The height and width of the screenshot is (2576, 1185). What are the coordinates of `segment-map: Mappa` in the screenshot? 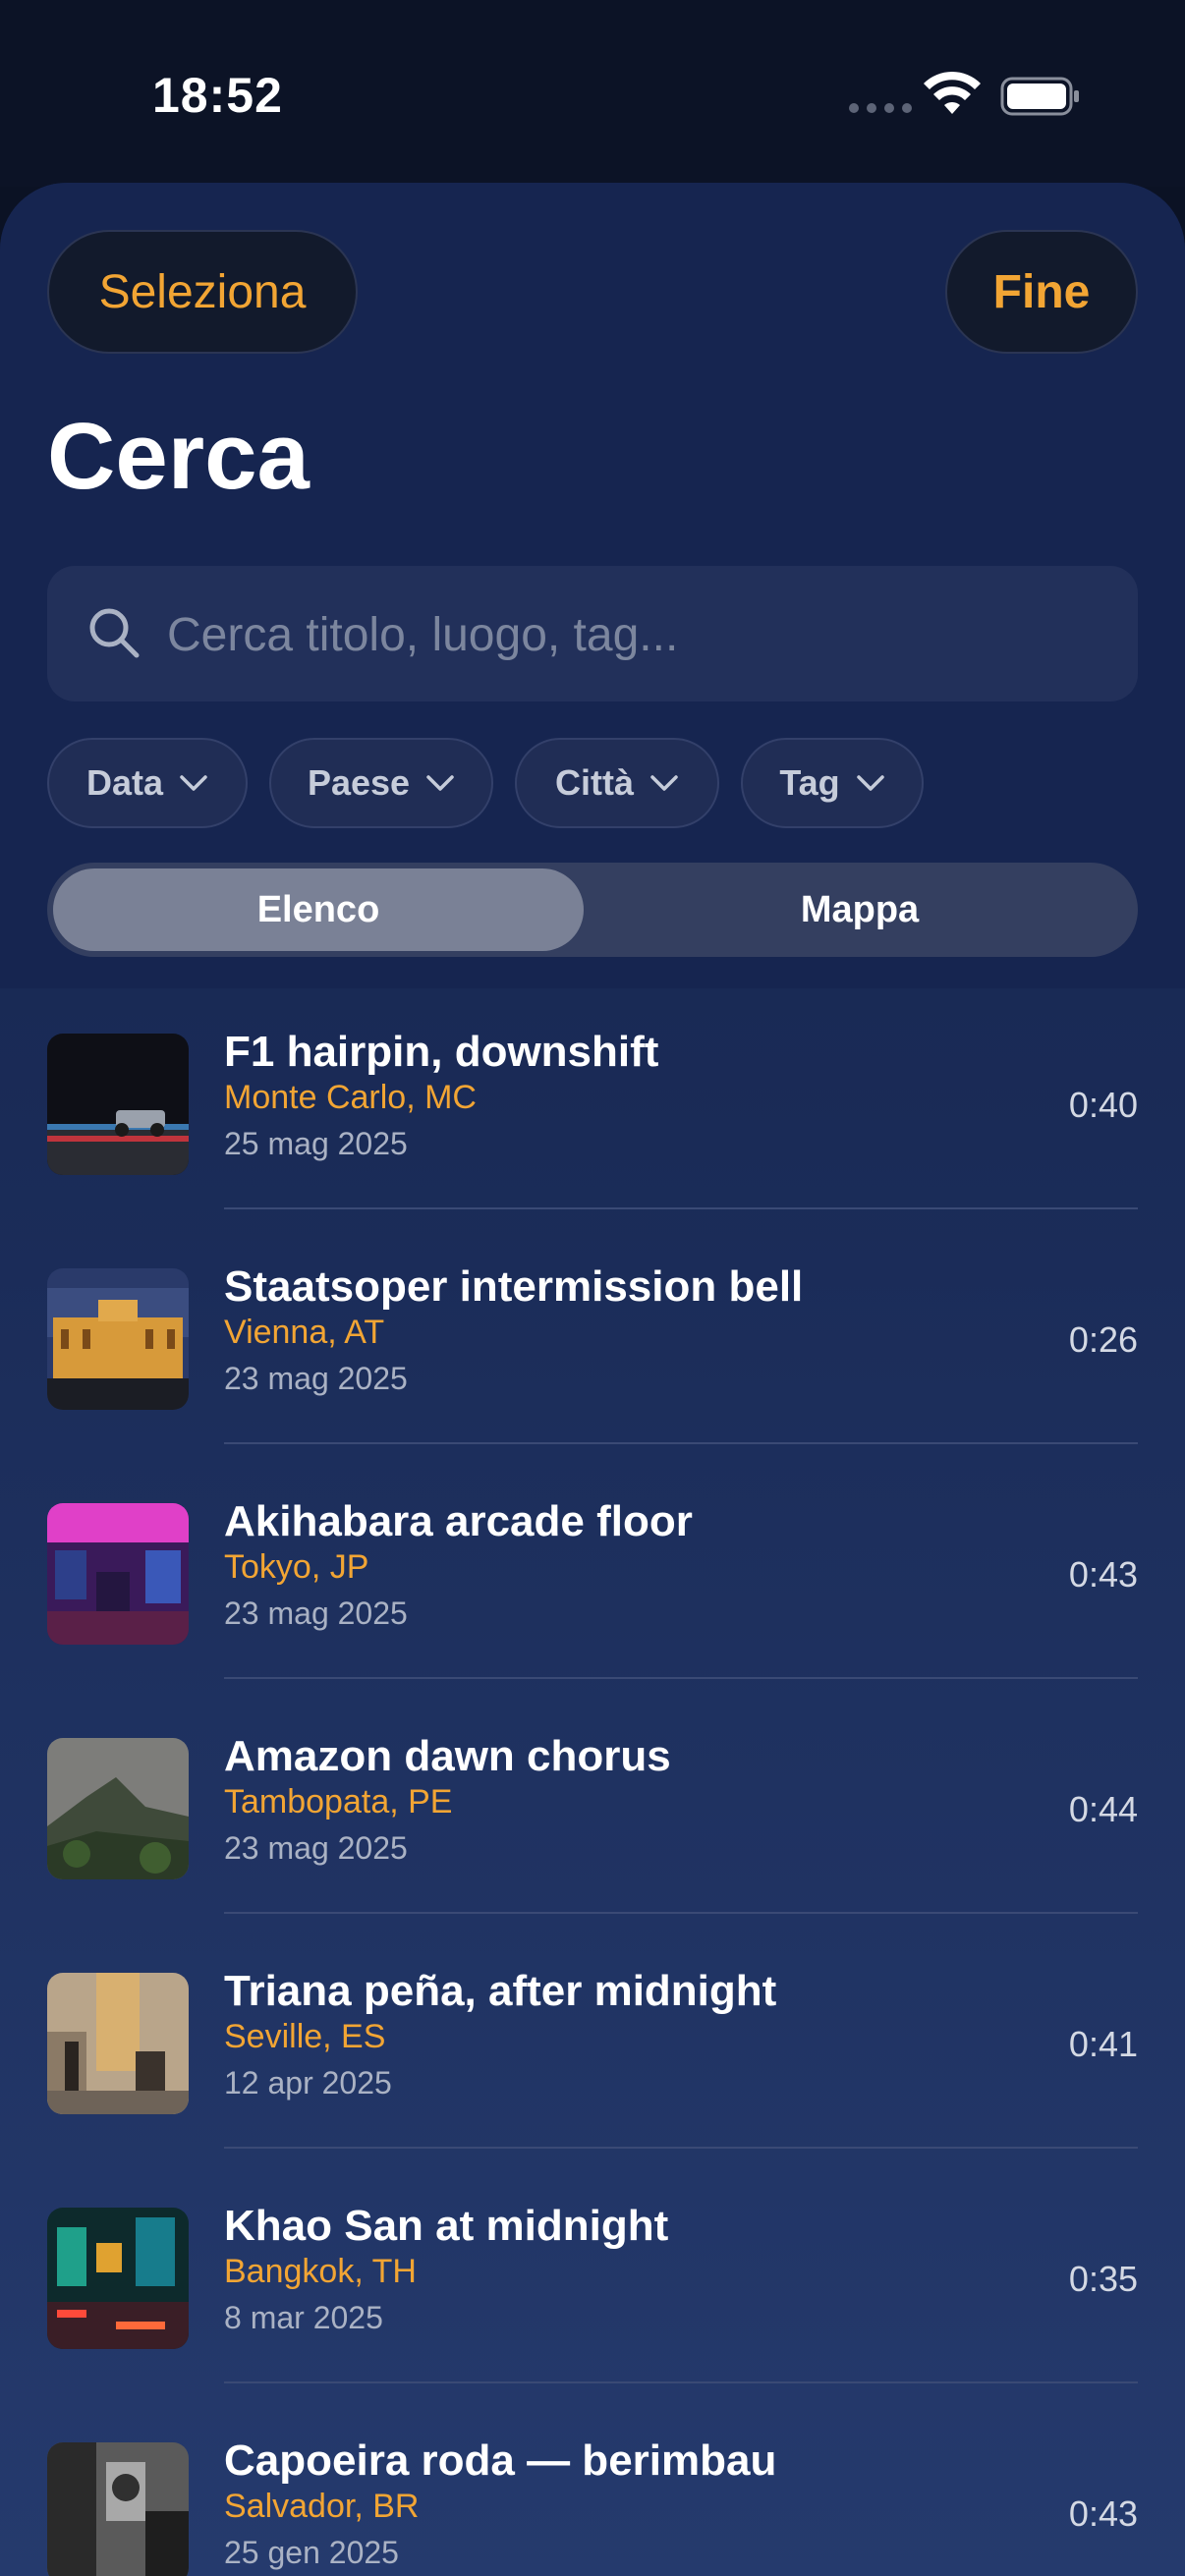 It's located at (860, 909).